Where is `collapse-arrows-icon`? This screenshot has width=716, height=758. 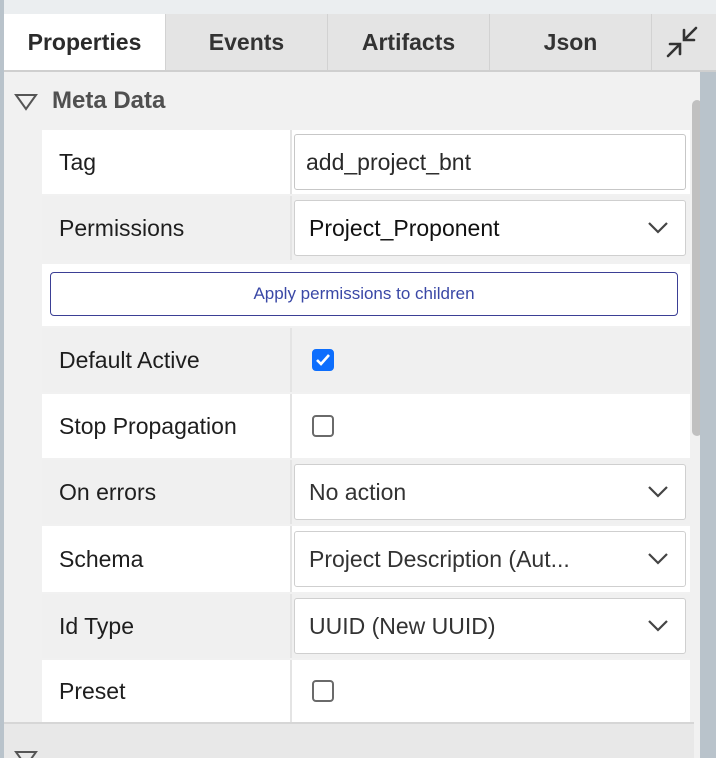 collapse-arrows-icon is located at coordinates (682, 42).